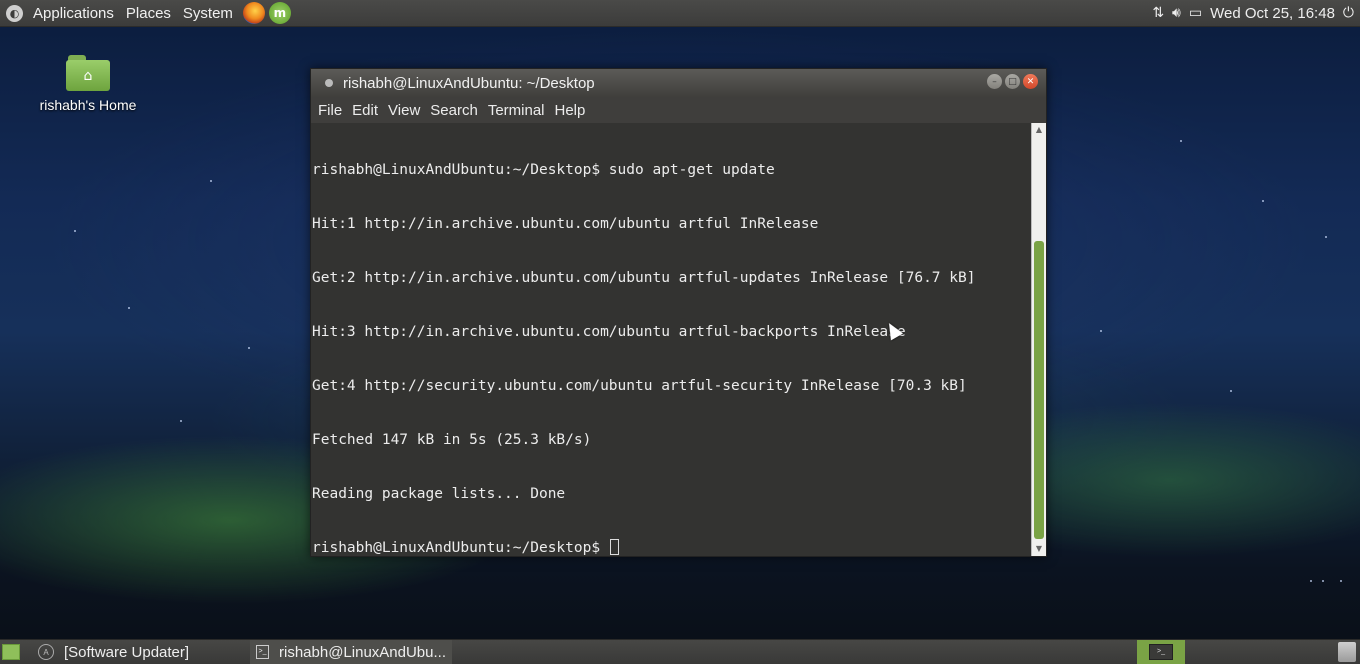 The width and height of the screenshot is (1360, 664). I want to click on firefox-icon, so click(253, 13).